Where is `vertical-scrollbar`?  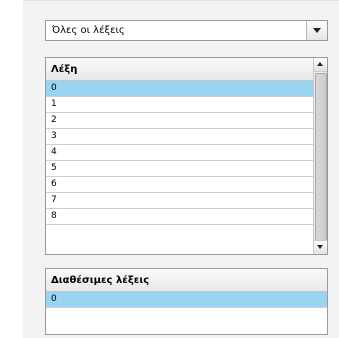 vertical-scrollbar is located at coordinates (320, 156).